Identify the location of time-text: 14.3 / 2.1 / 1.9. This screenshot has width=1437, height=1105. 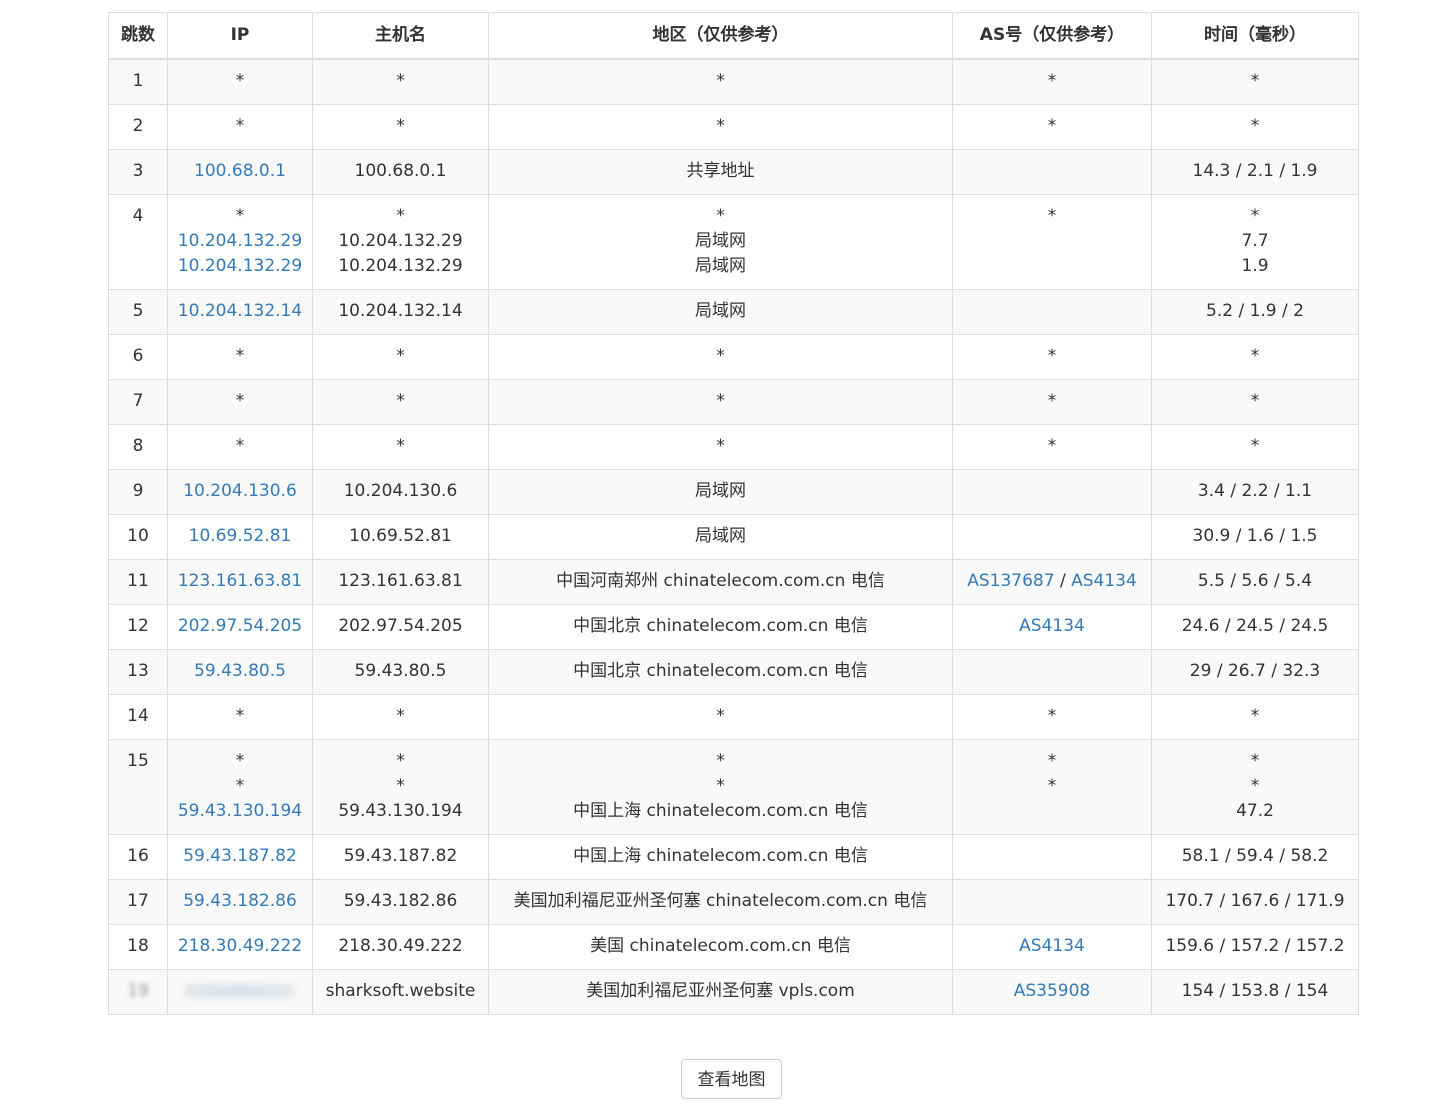
(1255, 171).